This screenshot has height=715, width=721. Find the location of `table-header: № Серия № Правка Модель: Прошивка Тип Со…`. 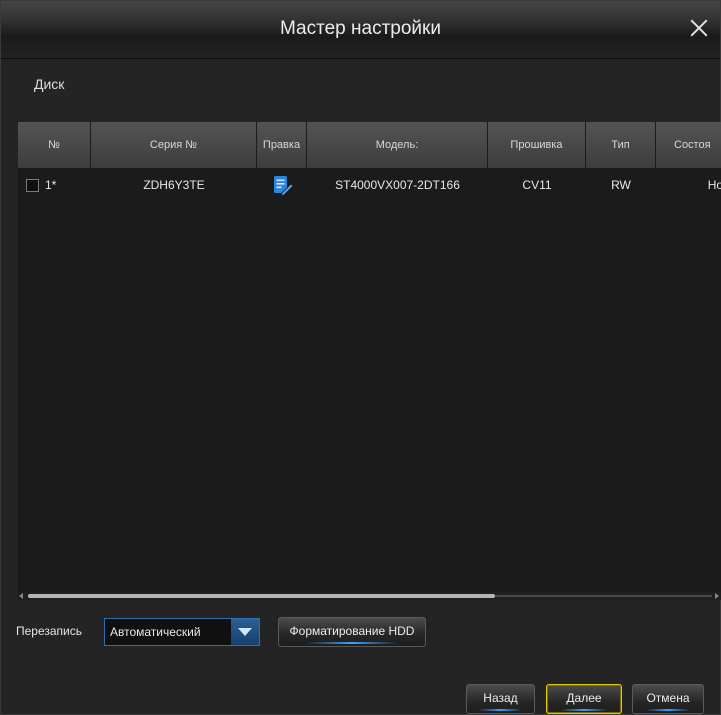

table-header: № Серия № Правка Модель: Прошивка Тип Со… is located at coordinates (369, 145).